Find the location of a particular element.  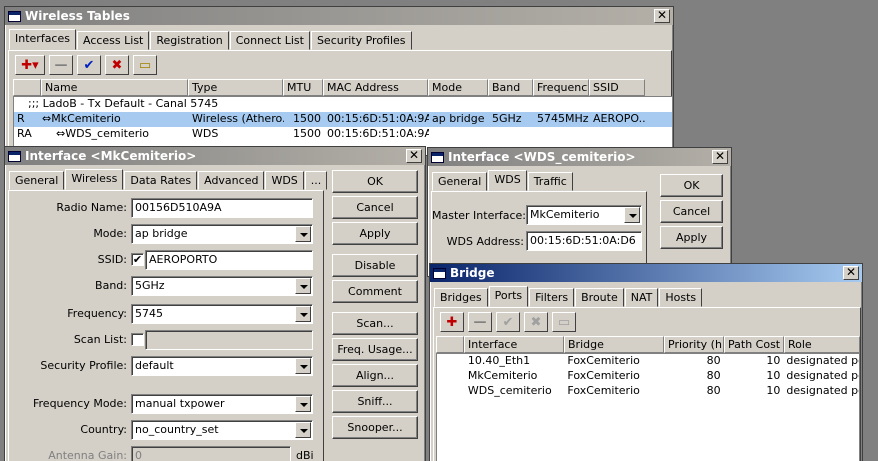

cell-name: ⇔WDS_cemiterio is located at coordinates (103, 133).